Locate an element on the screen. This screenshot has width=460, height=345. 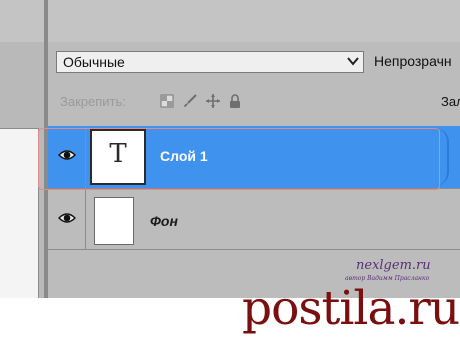
blend-mode-value: Обычные is located at coordinates (94, 62).